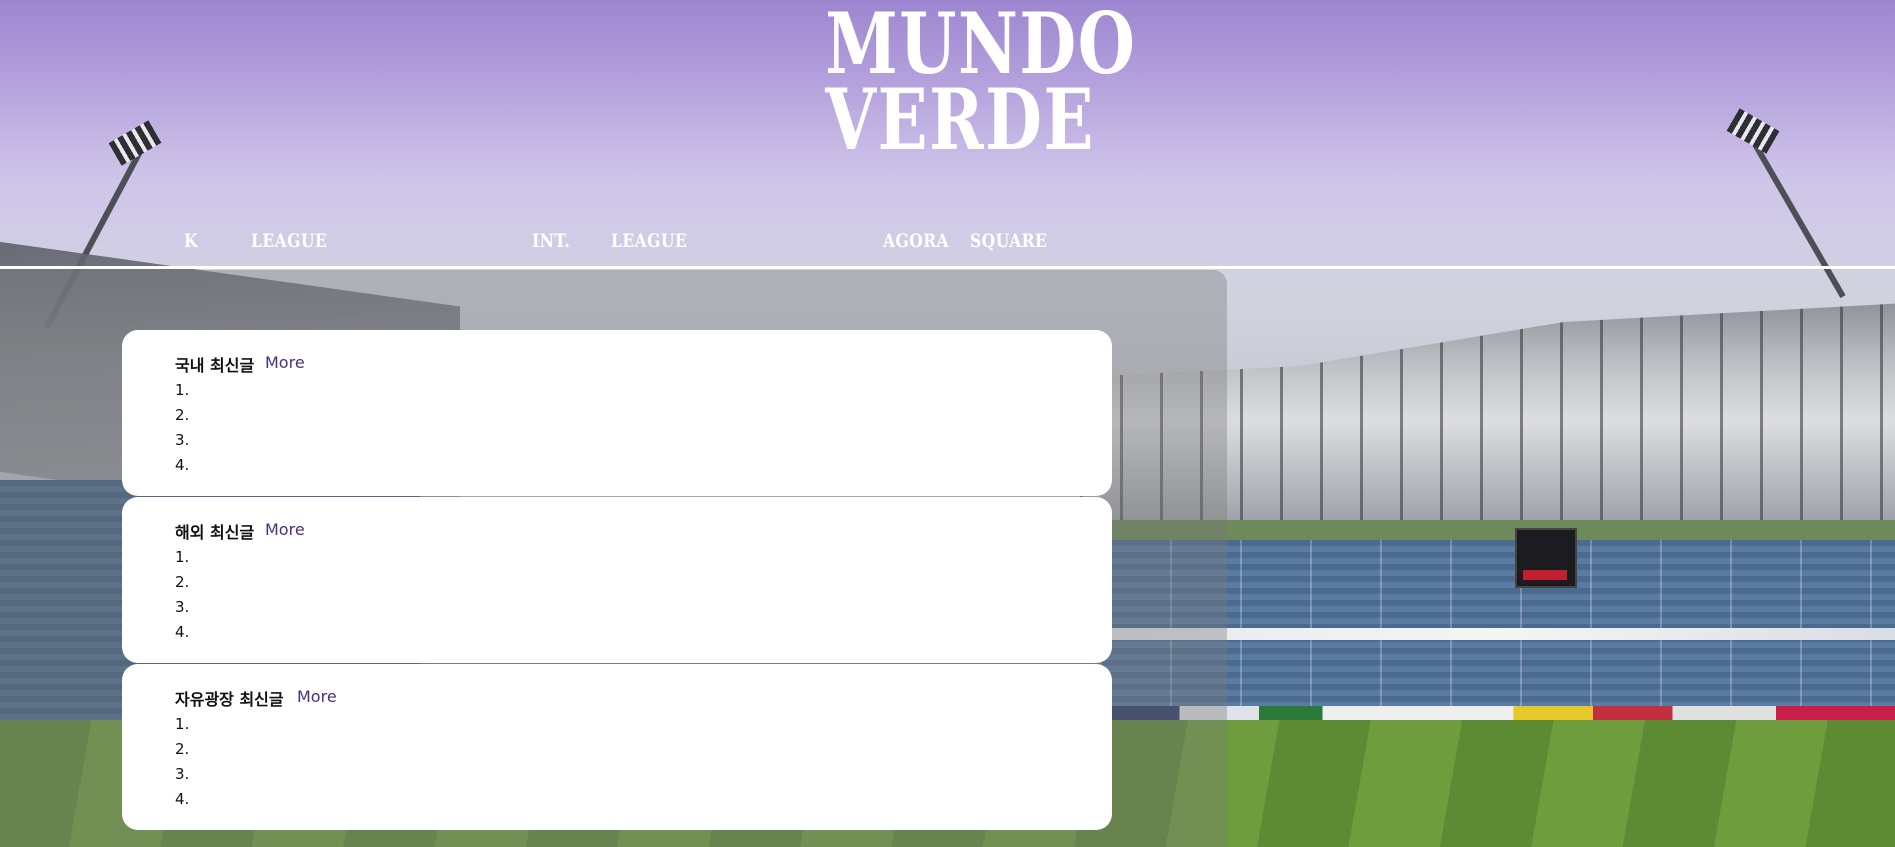  Describe the element at coordinates (1546, 558) in the screenshot. I see `scoreboard` at that location.